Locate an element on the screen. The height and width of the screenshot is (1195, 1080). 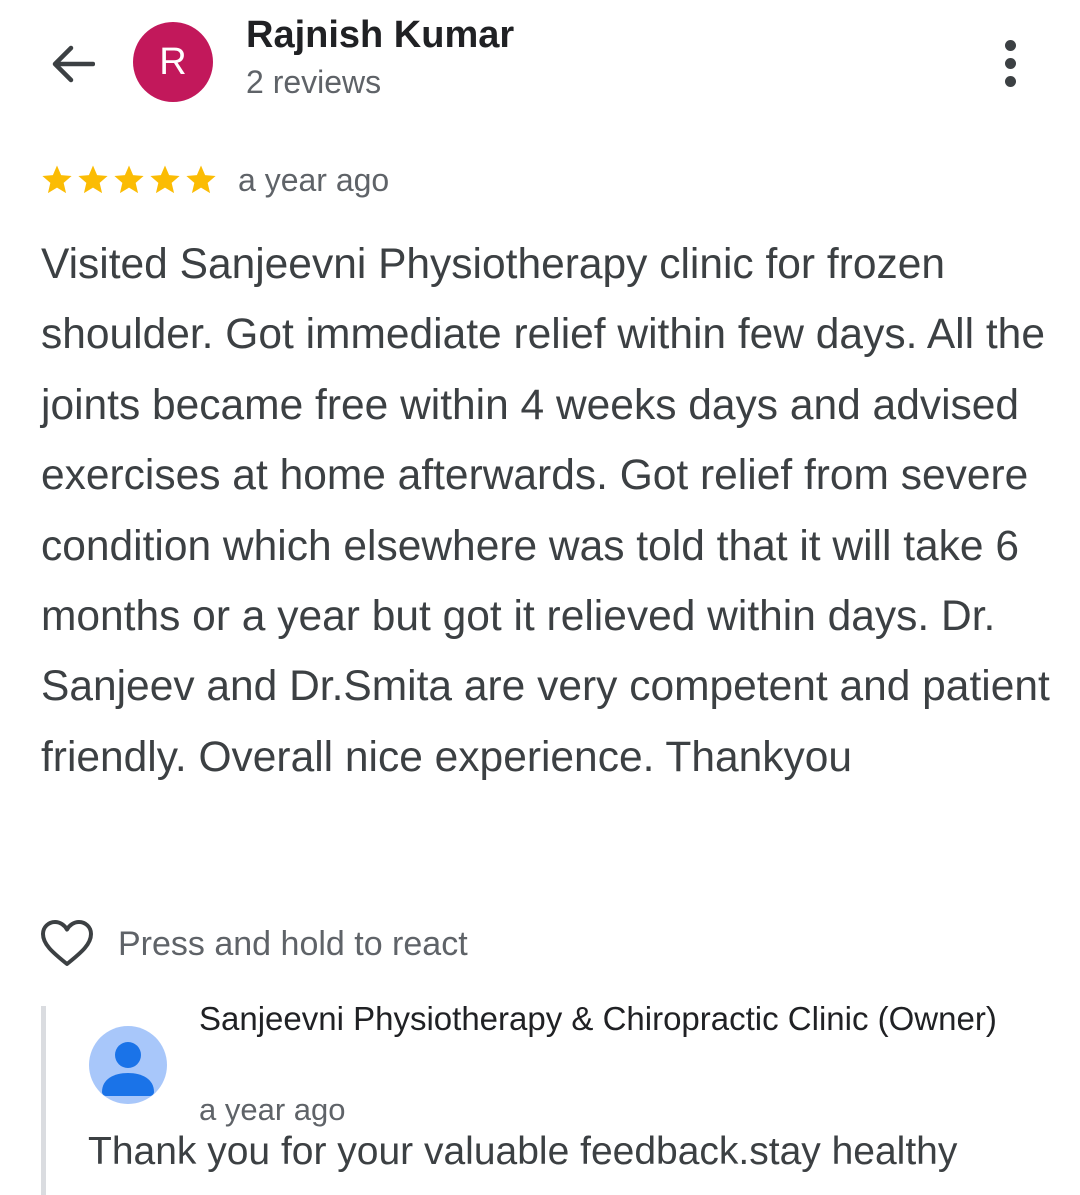
more-options-button is located at coordinates (1010, 63).